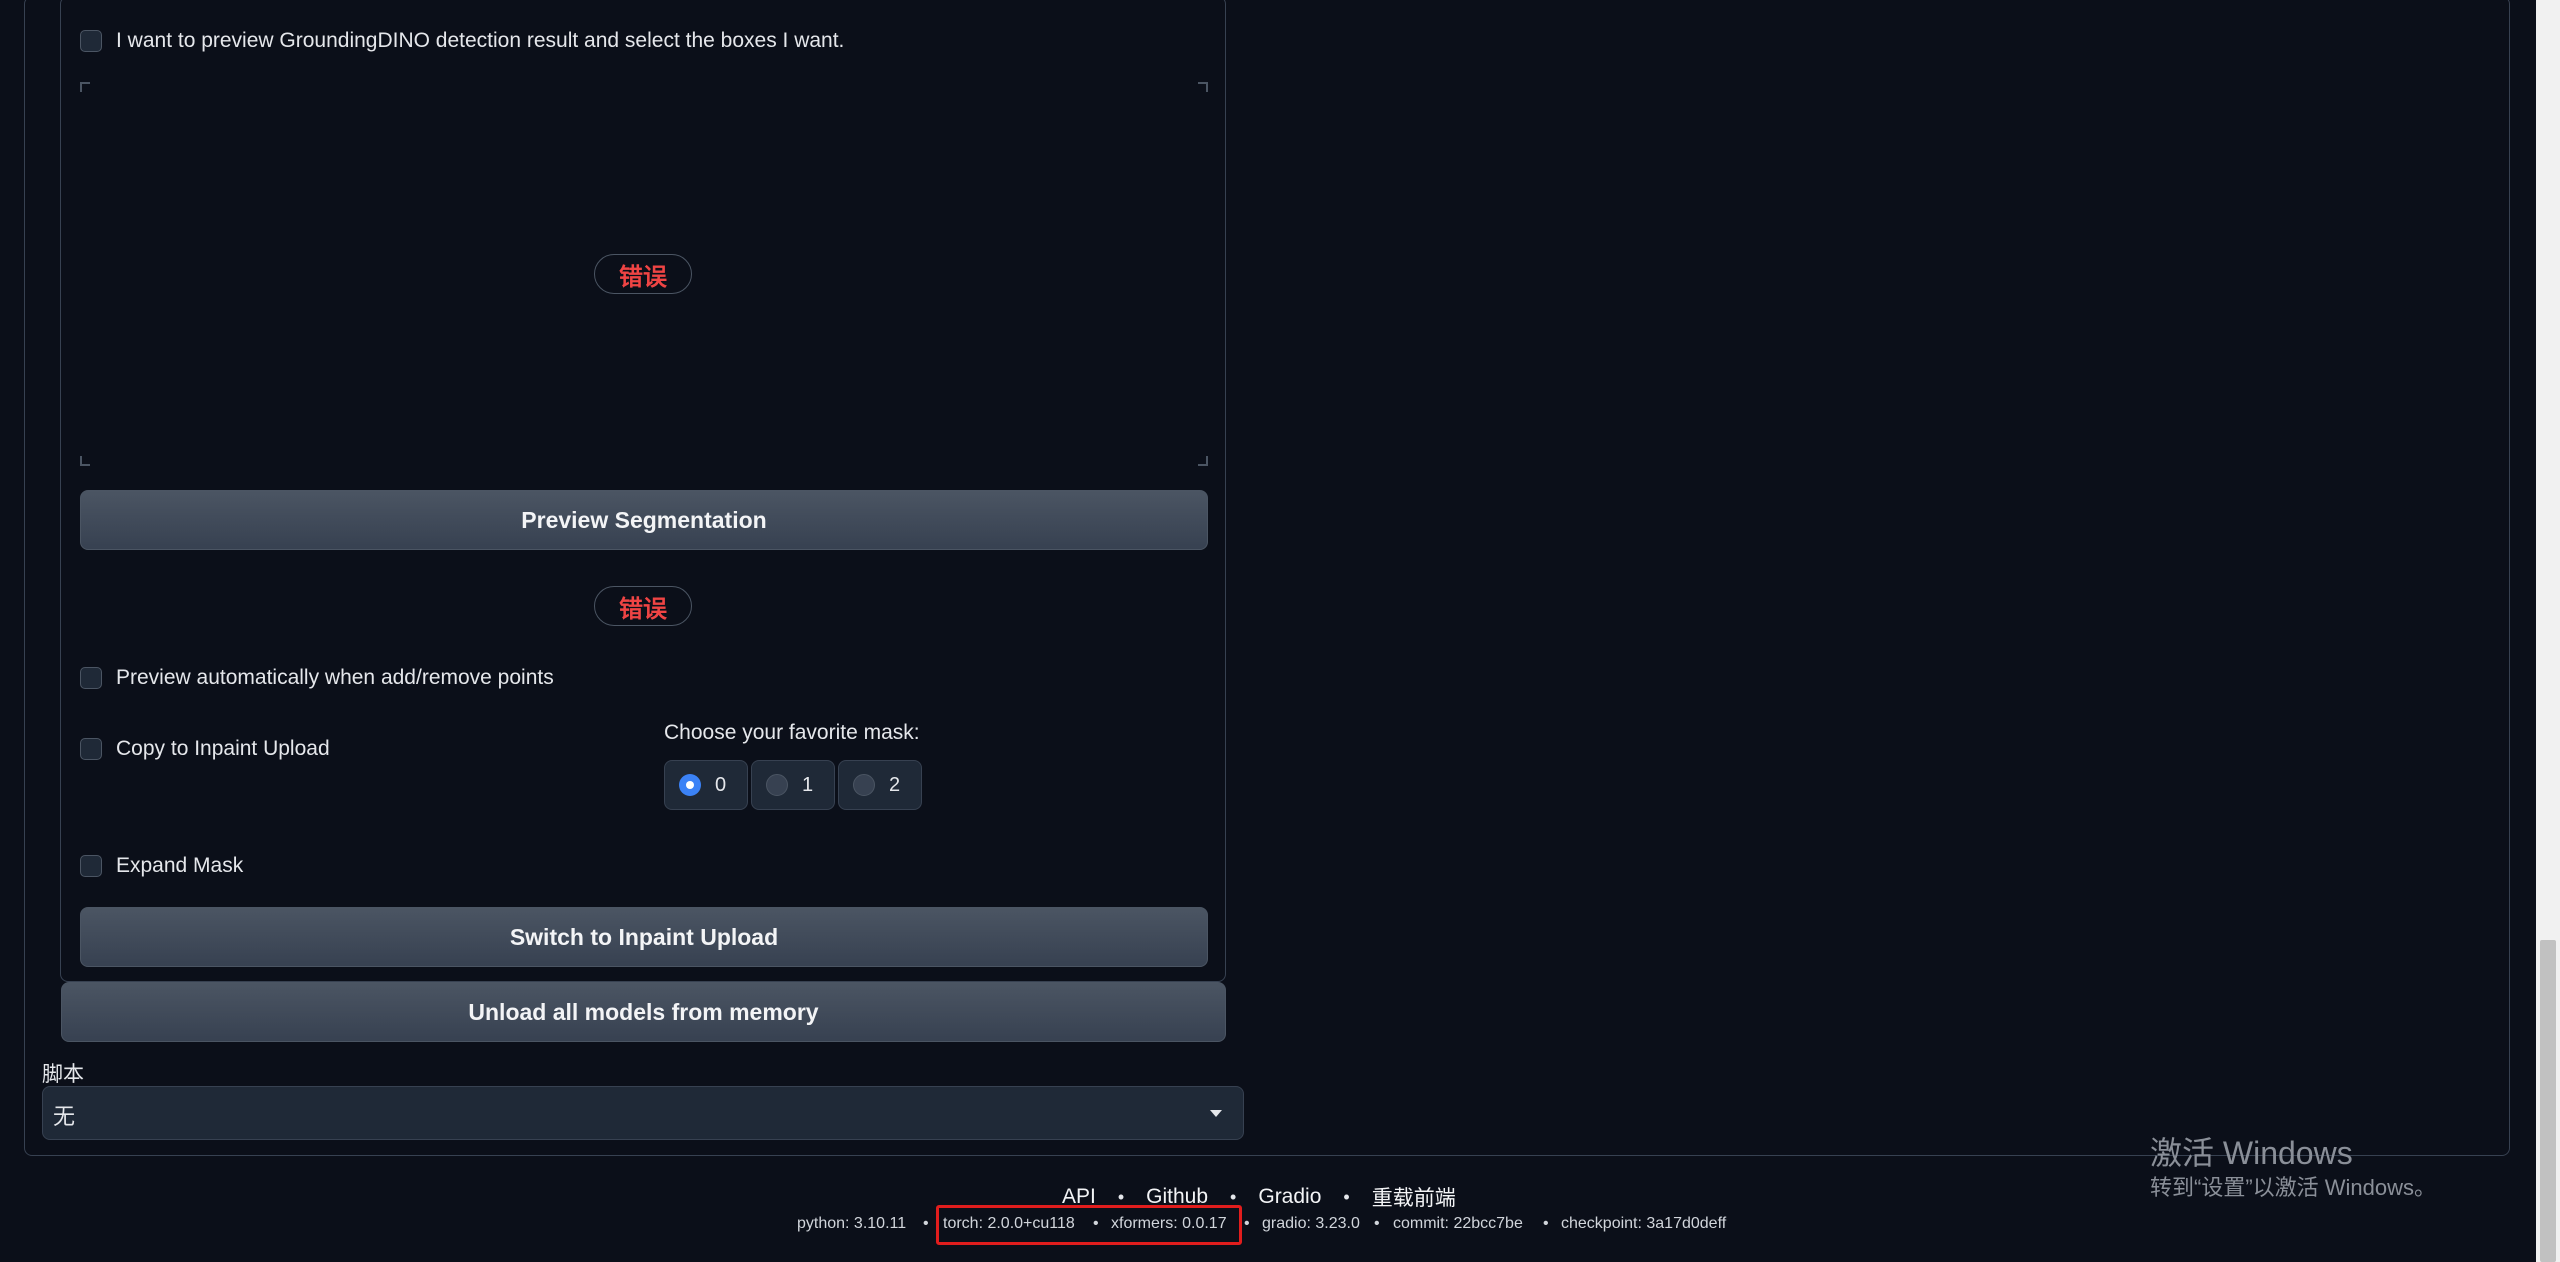  Describe the element at coordinates (1009, 1223) in the screenshot. I see `torch-version: torch: 2.0.0+cu118` at that location.